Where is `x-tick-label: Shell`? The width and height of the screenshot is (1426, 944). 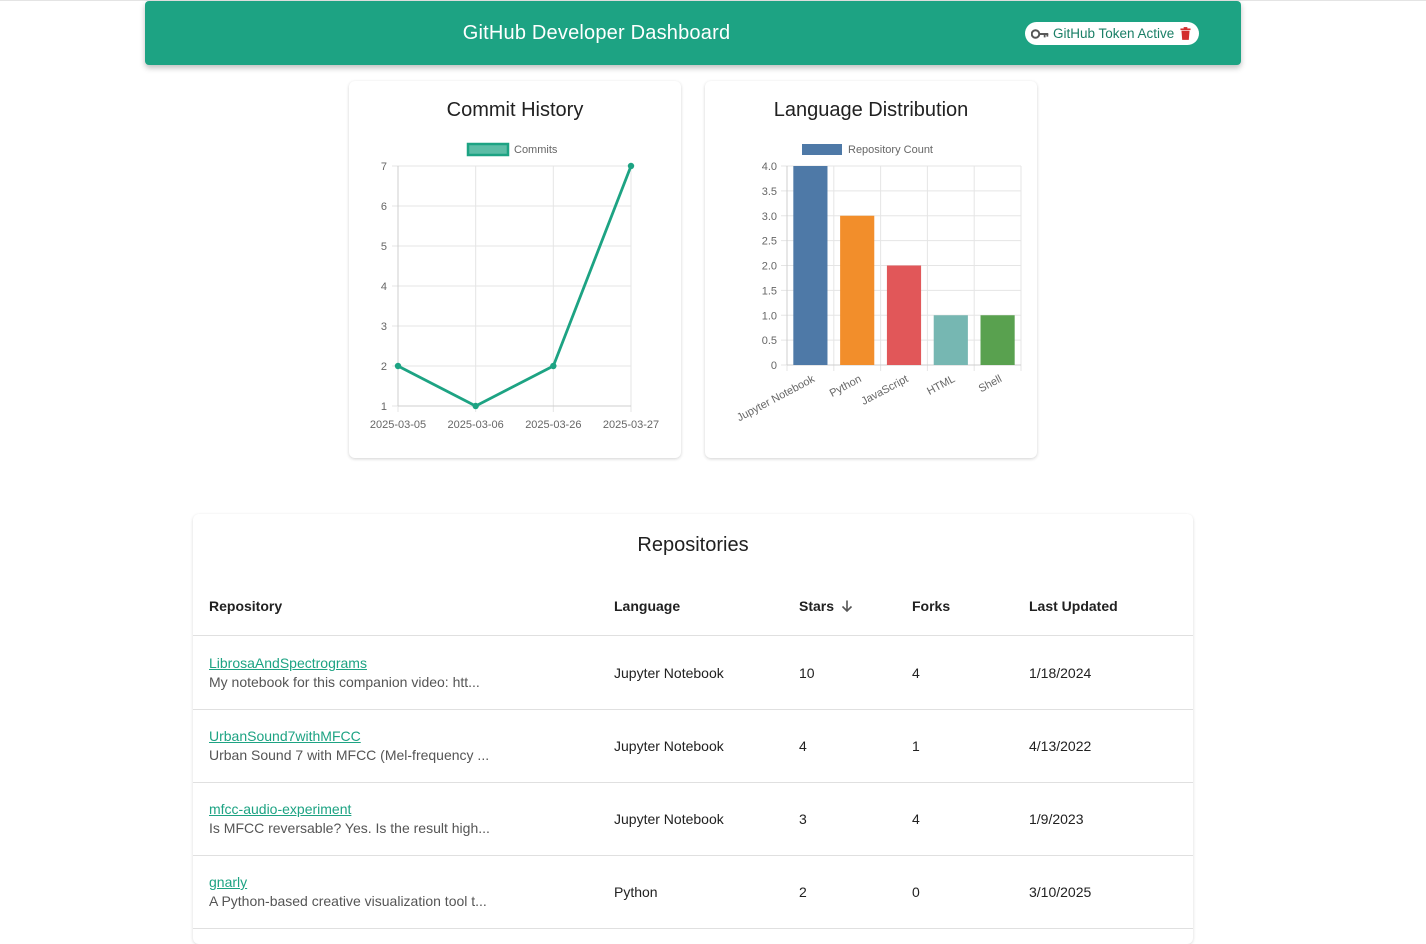
x-tick-label: Shell is located at coordinates (990, 384).